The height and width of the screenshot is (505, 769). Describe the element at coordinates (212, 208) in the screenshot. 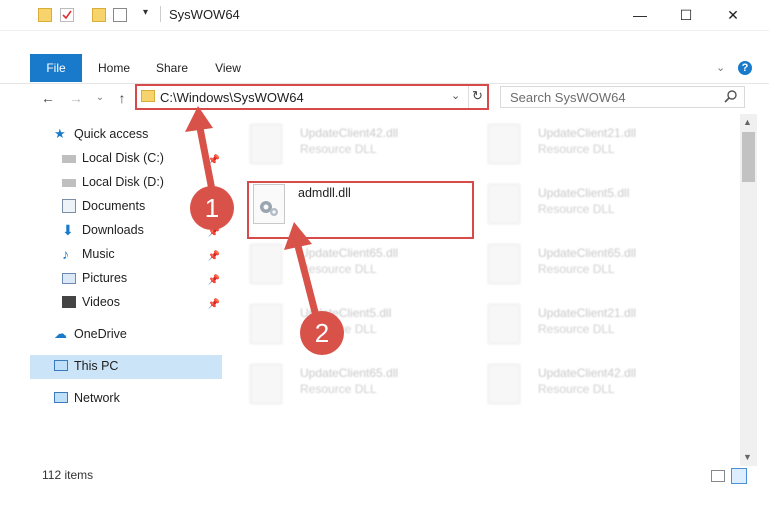

I see `callout-badge-1: 1` at that location.